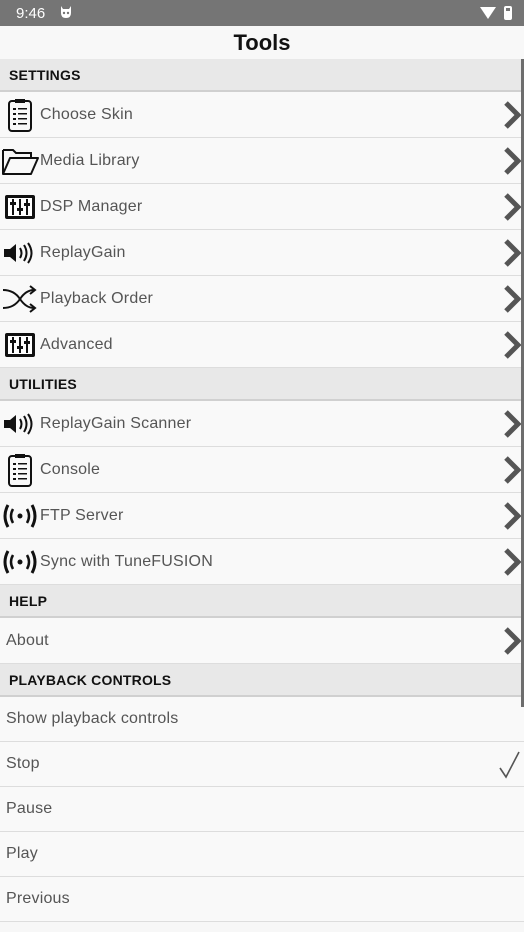 This screenshot has width=524, height=932. Describe the element at coordinates (262, 384) in the screenshot. I see `section-header-utilities: UTILITIES` at that location.